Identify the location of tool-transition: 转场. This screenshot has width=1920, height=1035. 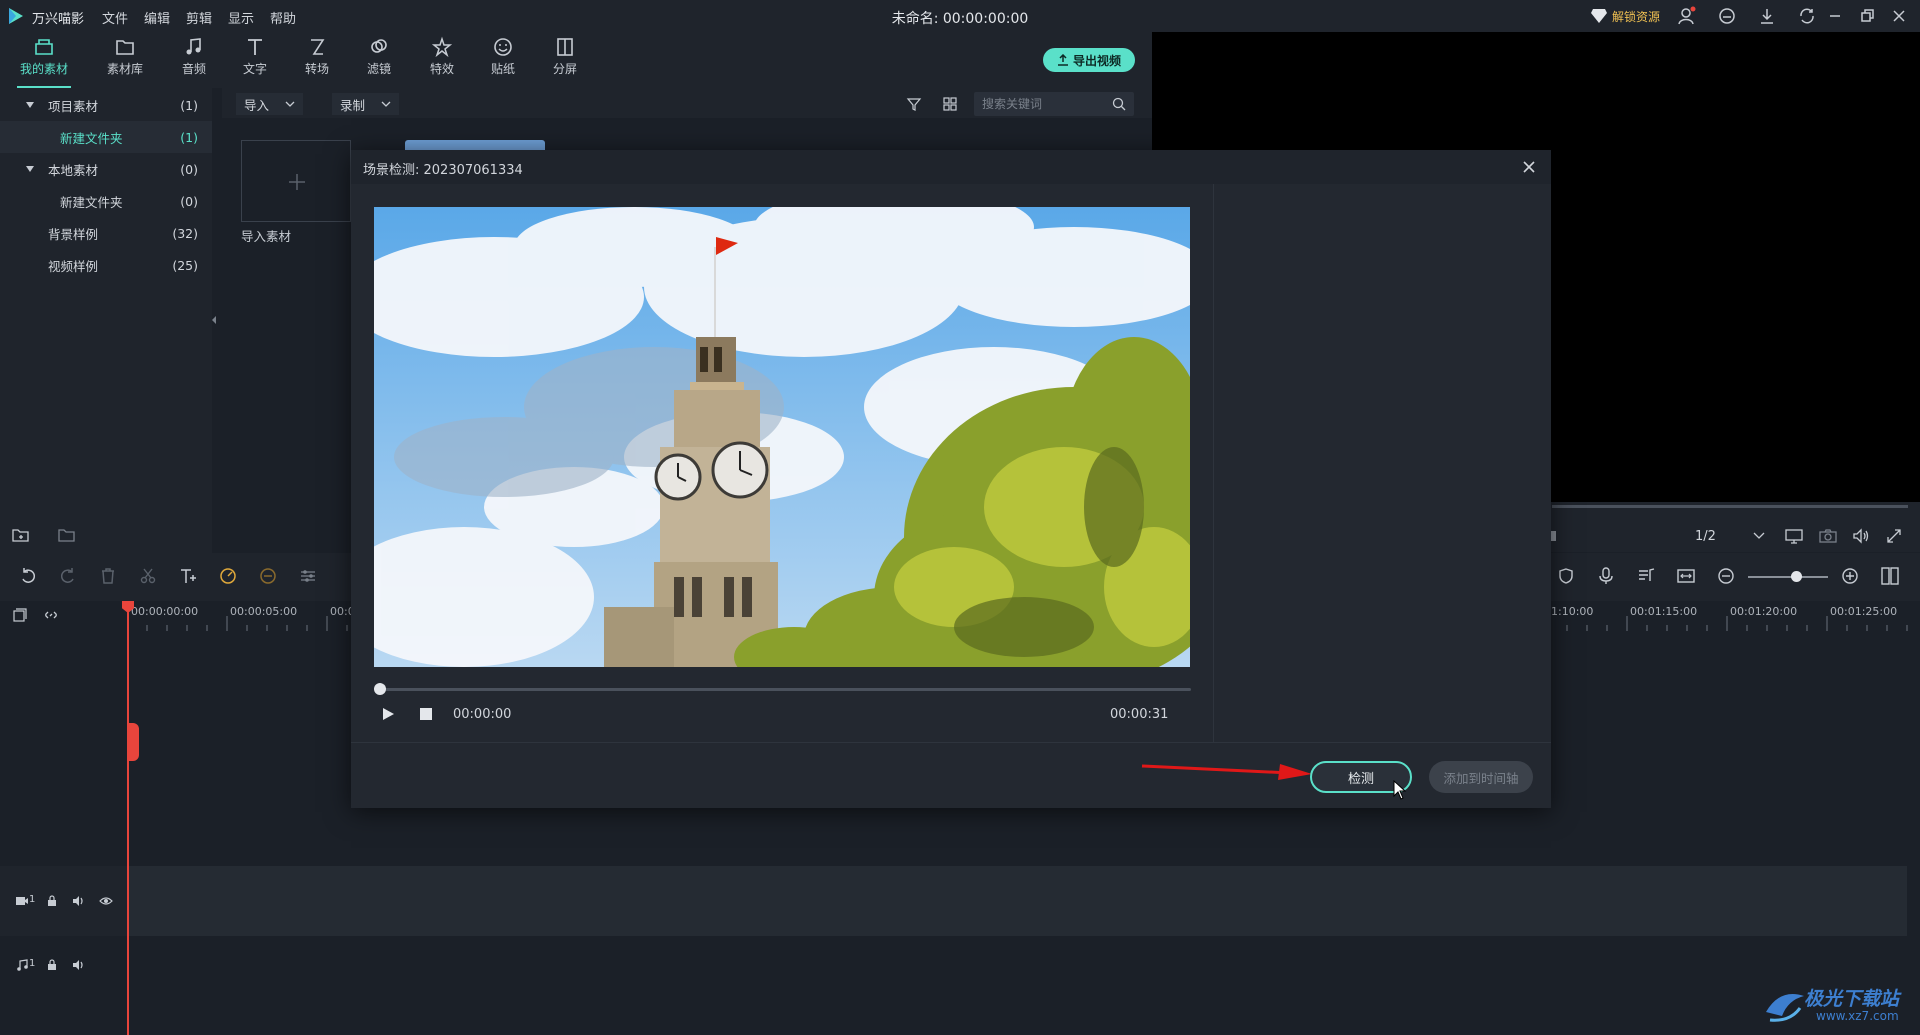
(317, 61).